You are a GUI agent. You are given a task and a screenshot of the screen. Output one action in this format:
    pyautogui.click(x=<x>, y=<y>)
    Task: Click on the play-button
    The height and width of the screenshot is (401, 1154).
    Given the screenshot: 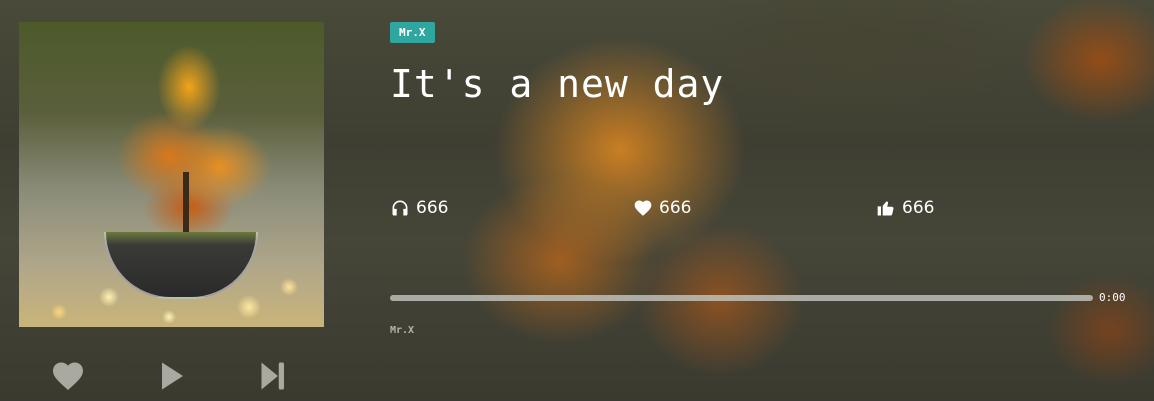 What is the action you would take?
    pyautogui.click(x=171, y=376)
    